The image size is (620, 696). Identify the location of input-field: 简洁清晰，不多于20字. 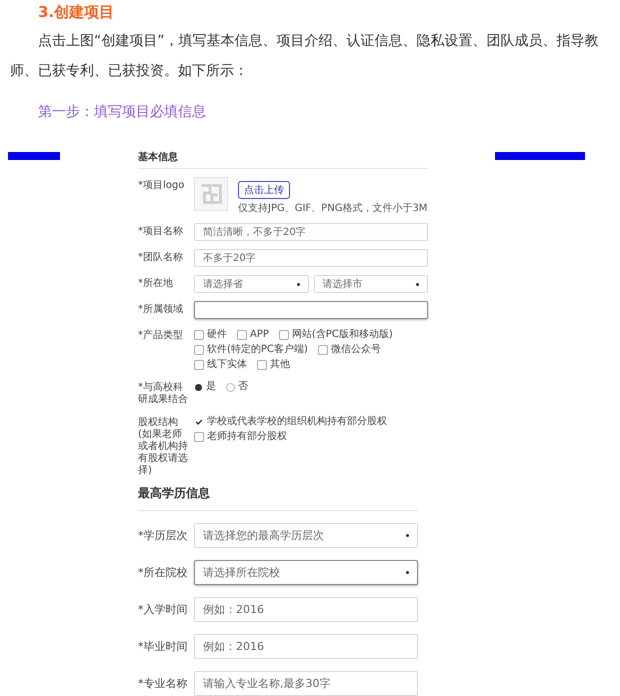
(311, 232).